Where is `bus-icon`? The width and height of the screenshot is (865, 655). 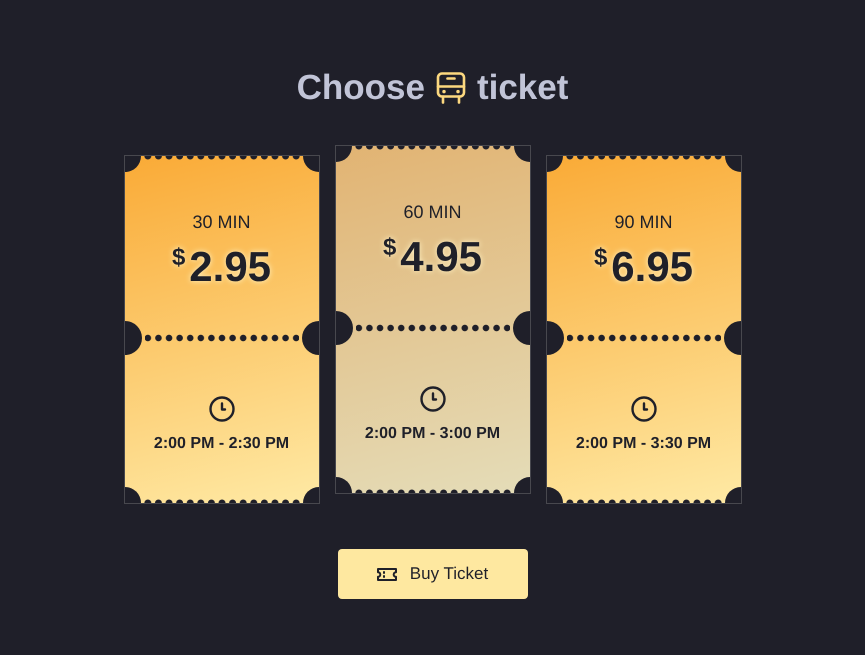 bus-icon is located at coordinates (451, 88).